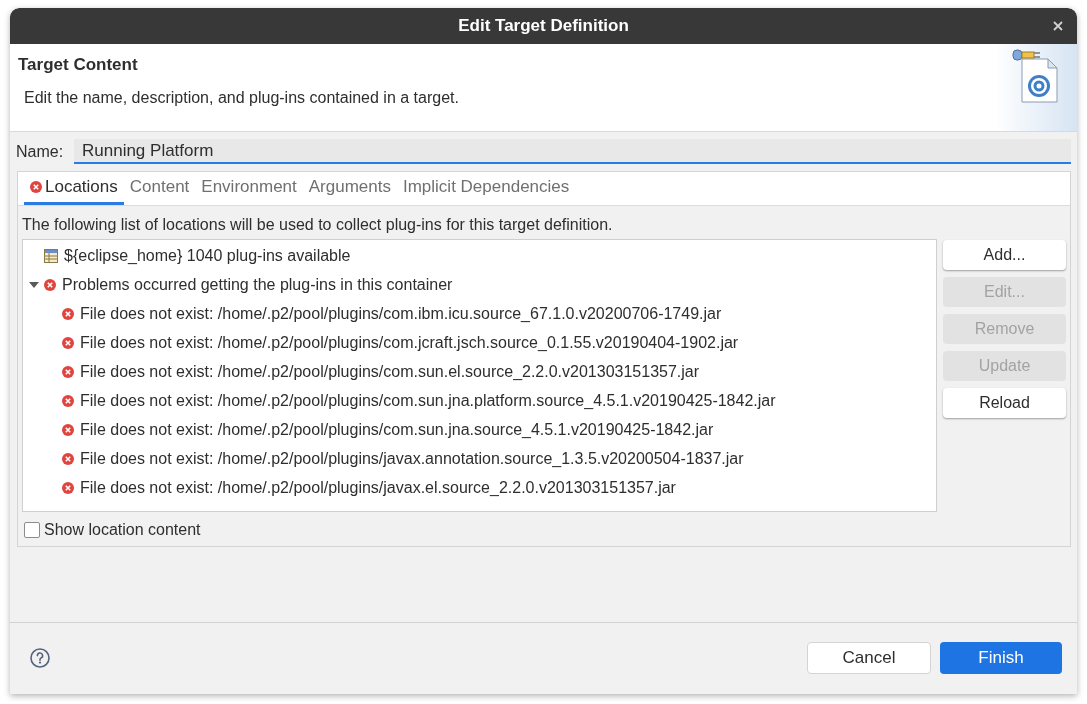 The height and width of the screenshot is (704, 1087). What do you see at coordinates (1004, 403) in the screenshot?
I see `side-button: Reload` at bounding box center [1004, 403].